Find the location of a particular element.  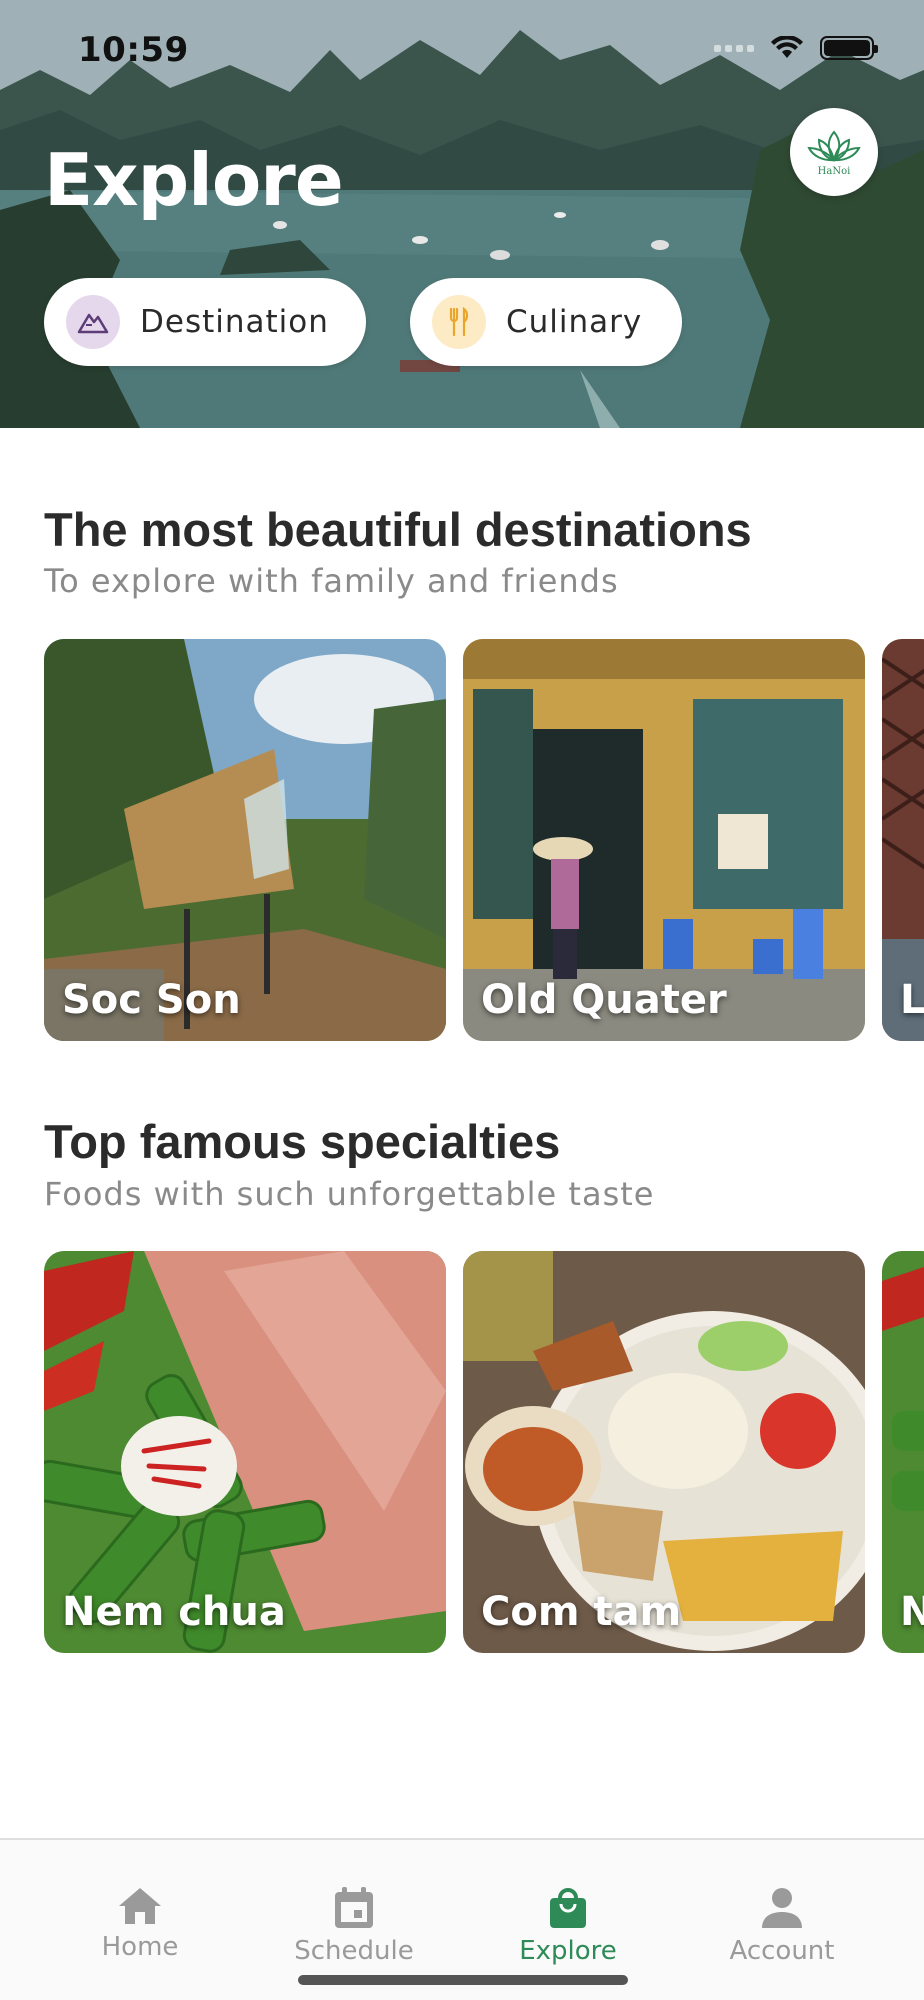

calendar-icon is located at coordinates (354, 1907).